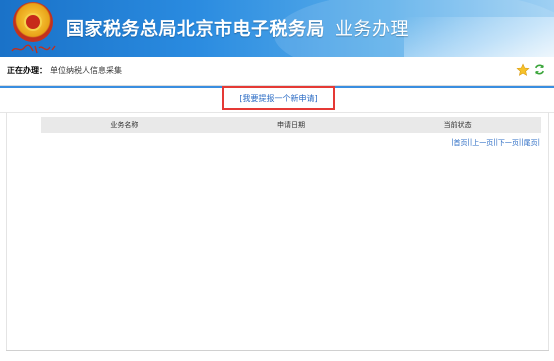 Image resolution: width=554 pixels, height=361 pixels. I want to click on calligraphy-signature-icon, so click(33, 49).